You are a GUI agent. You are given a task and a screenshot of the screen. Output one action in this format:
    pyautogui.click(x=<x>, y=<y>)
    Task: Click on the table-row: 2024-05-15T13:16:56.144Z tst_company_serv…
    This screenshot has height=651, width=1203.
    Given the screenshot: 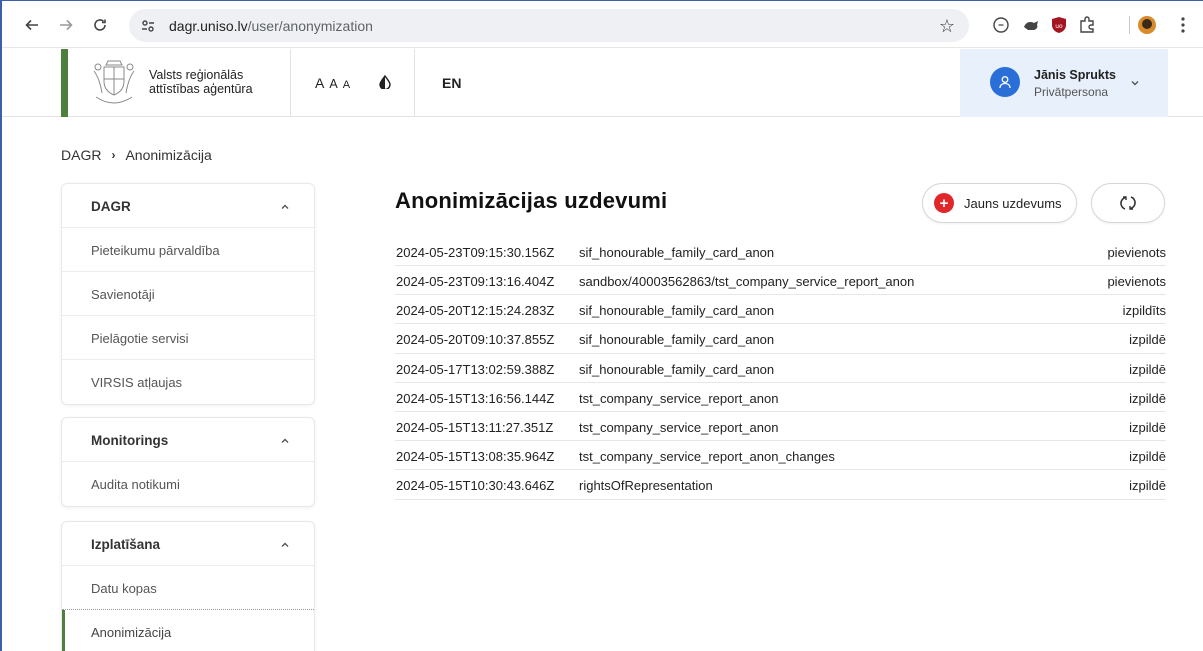 What is the action you would take?
    pyautogui.click(x=780, y=397)
    